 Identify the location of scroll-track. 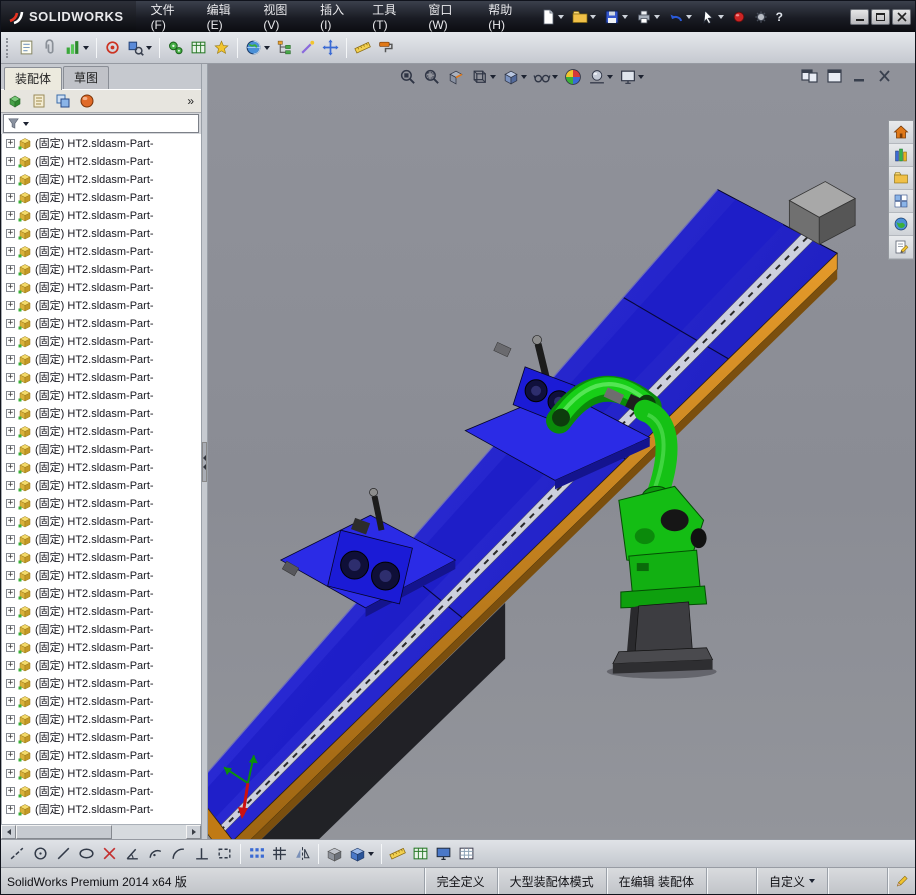
(101, 832).